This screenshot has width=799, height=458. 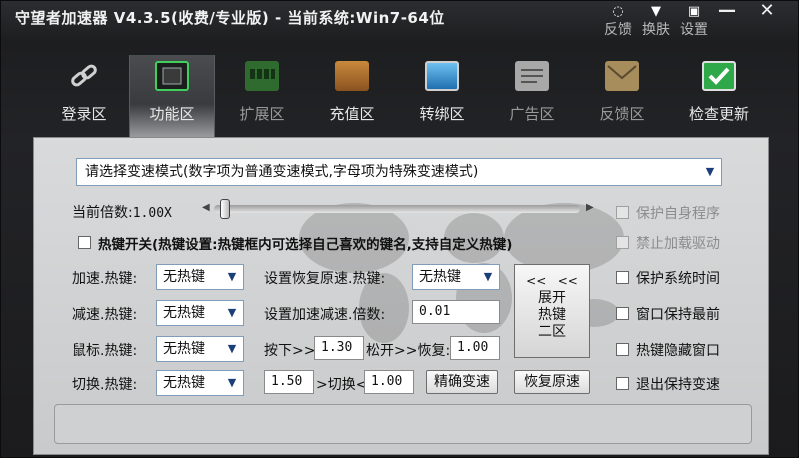 I want to click on speed-mode-select: 请选择变速模式(数字项为普通变速模式,字母项为特殊变速模式) ▼, so click(x=399, y=172).